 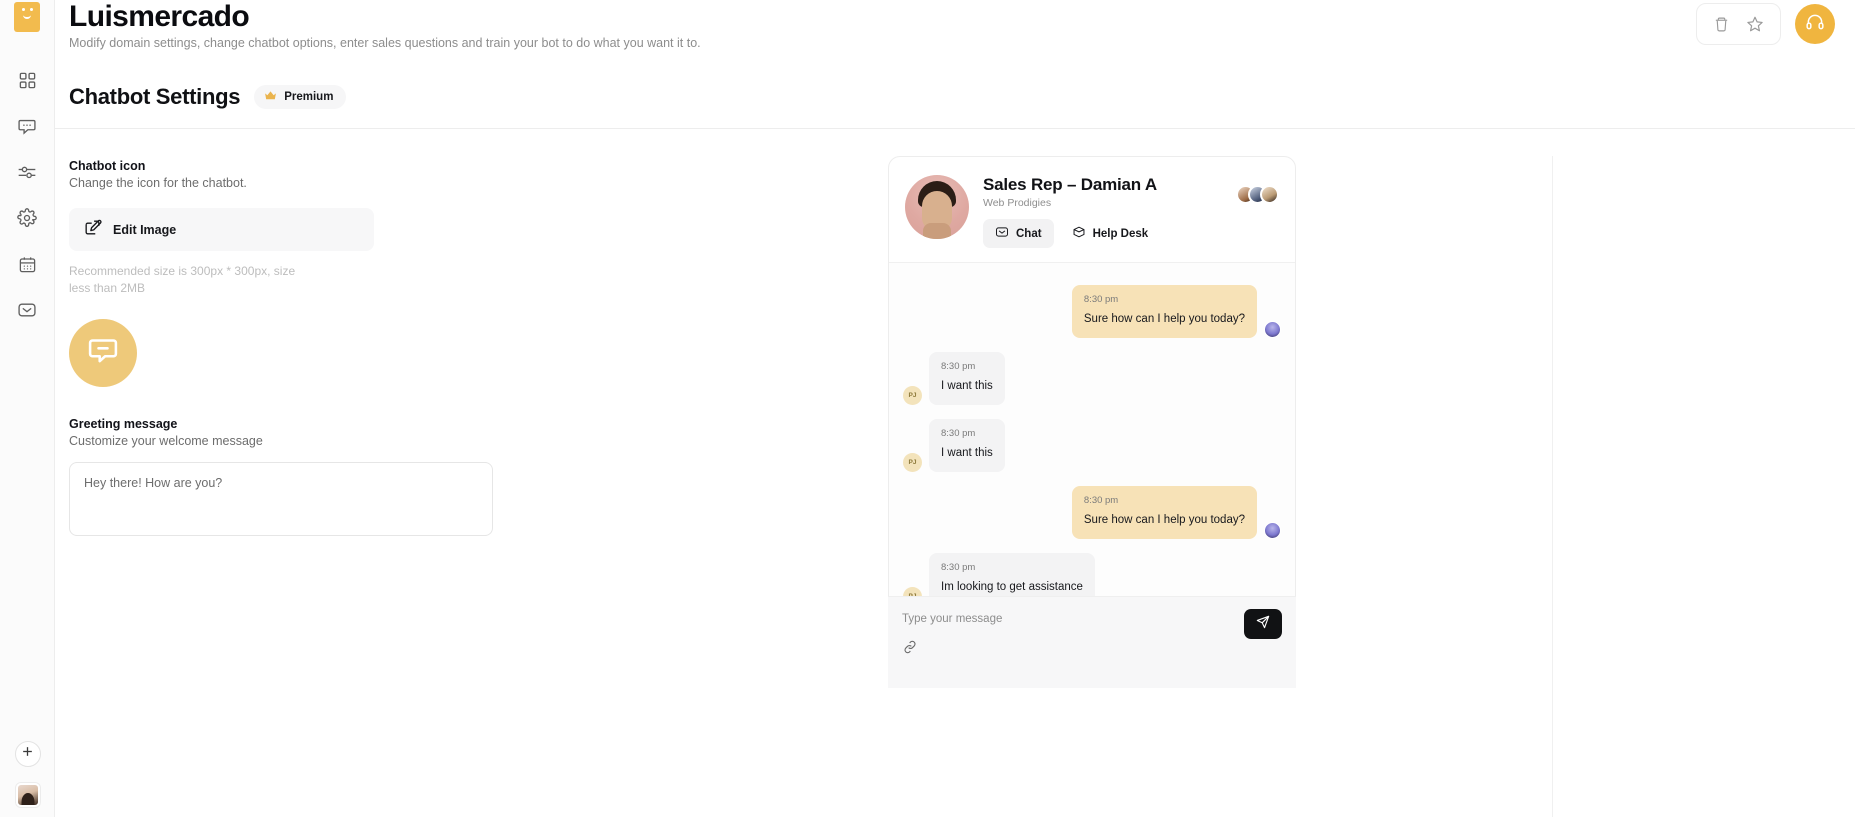 I want to click on edit-square-icon, so click(x=92, y=230).